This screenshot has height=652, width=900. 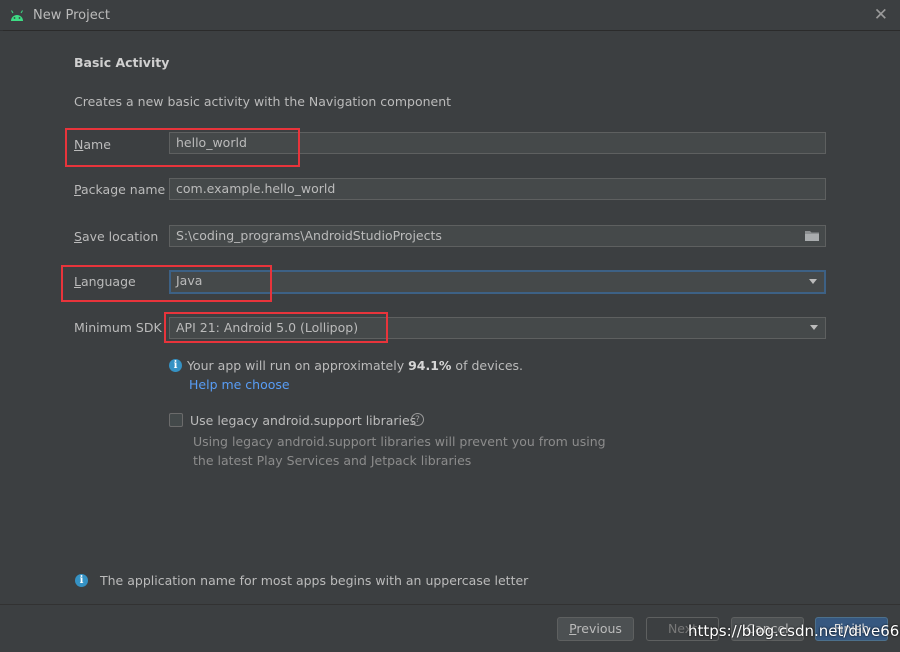 What do you see at coordinates (497, 143) in the screenshot?
I see `name-input: hello_world` at bounding box center [497, 143].